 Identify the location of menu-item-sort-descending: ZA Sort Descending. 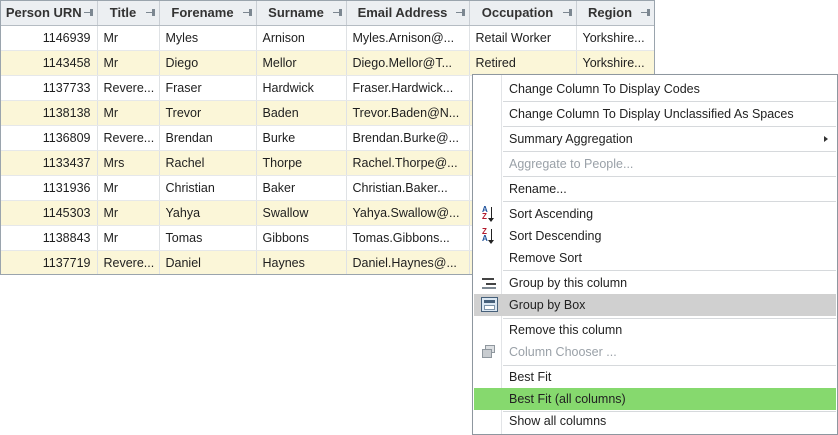
(655, 236).